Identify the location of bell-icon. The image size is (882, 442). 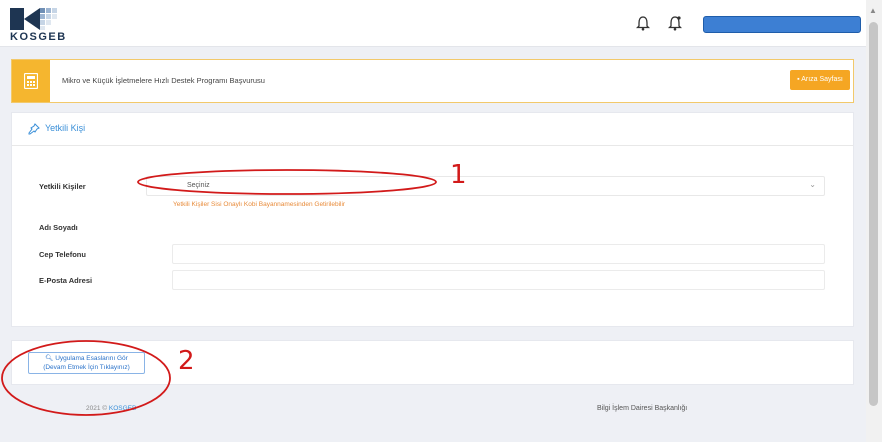
(643, 23).